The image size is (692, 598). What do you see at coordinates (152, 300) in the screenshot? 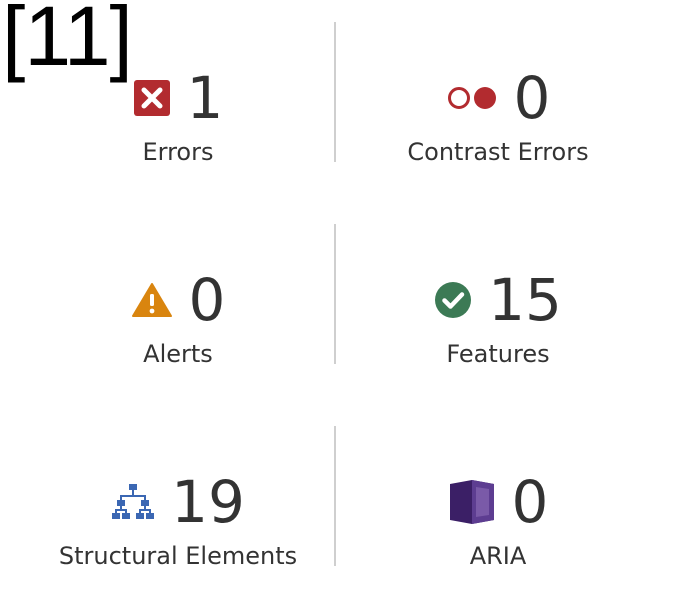
I see `alert-icon` at bounding box center [152, 300].